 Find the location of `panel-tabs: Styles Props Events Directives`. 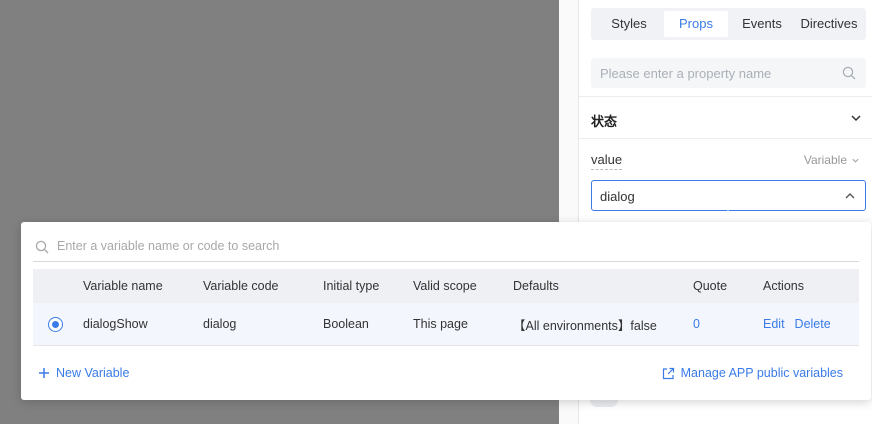

panel-tabs: Styles Props Events Directives is located at coordinates (728, 24).